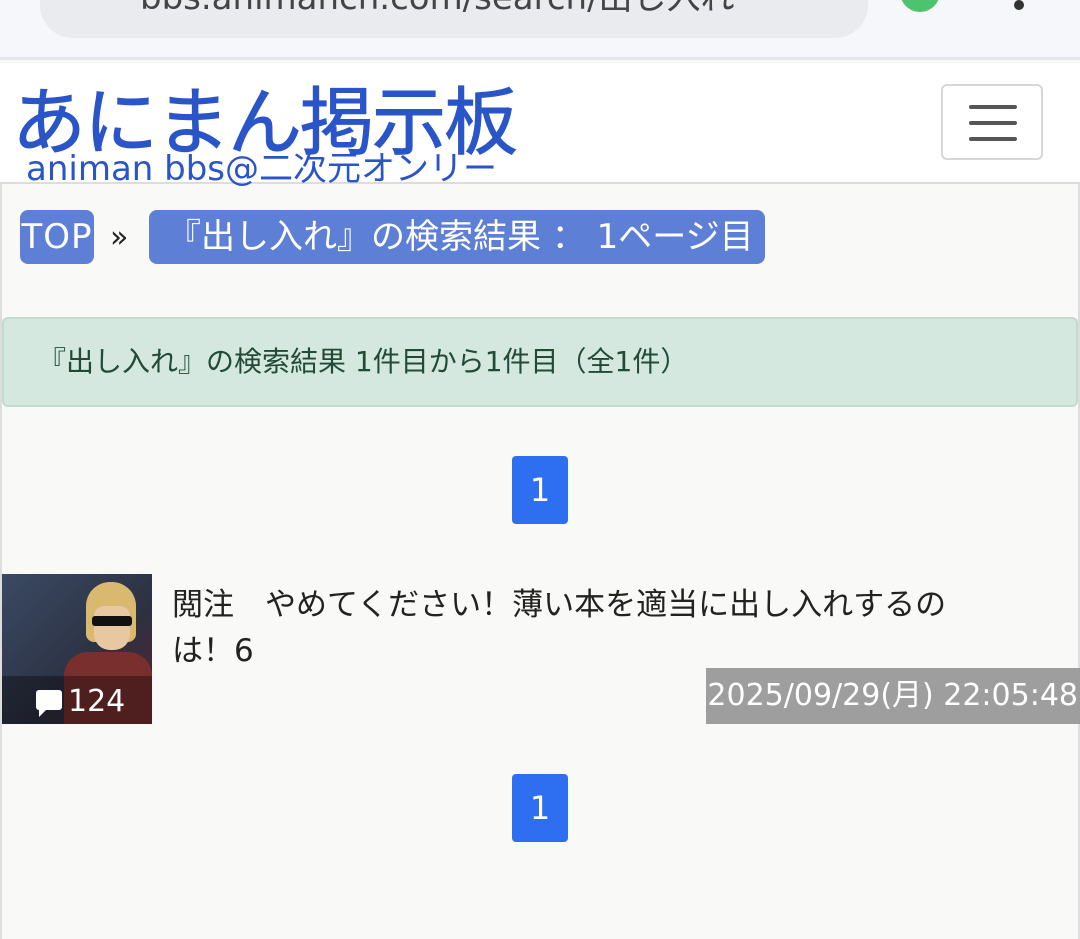  Describe the element at coordinates (540, 808) in the screenshot. I see `pagination-page-1-bottom: 1` at that location.